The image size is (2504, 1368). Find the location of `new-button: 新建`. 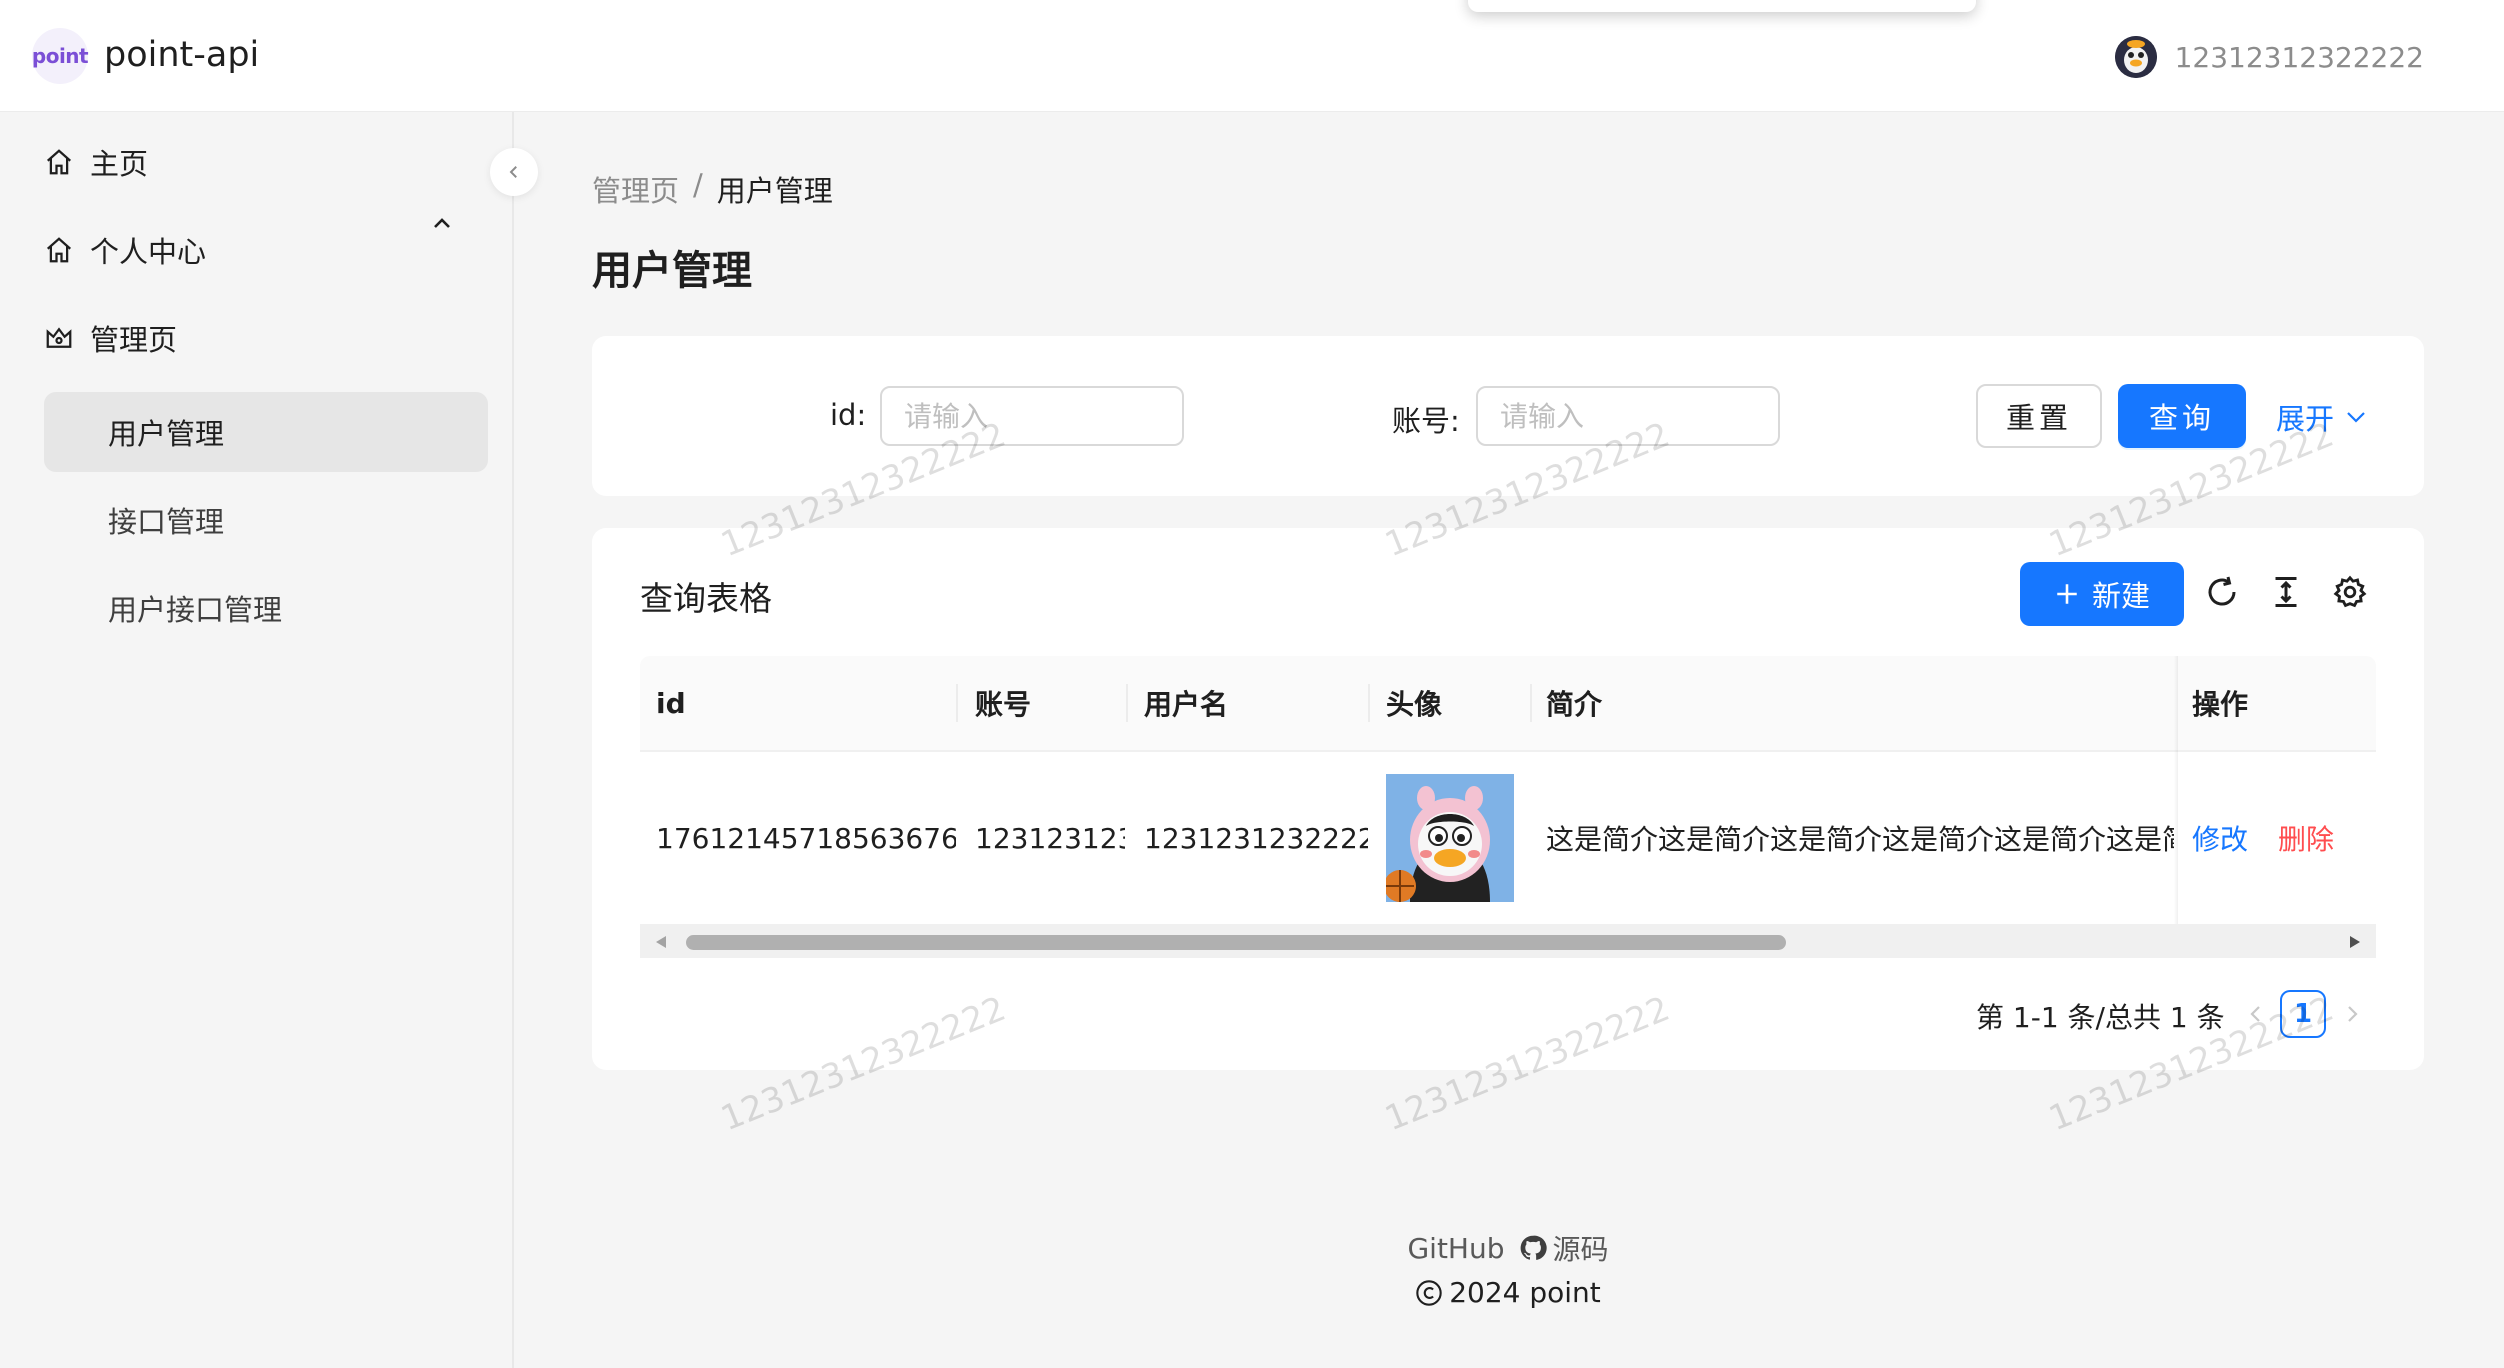

new-button: 新建 is located at coordinates (2102, 594).